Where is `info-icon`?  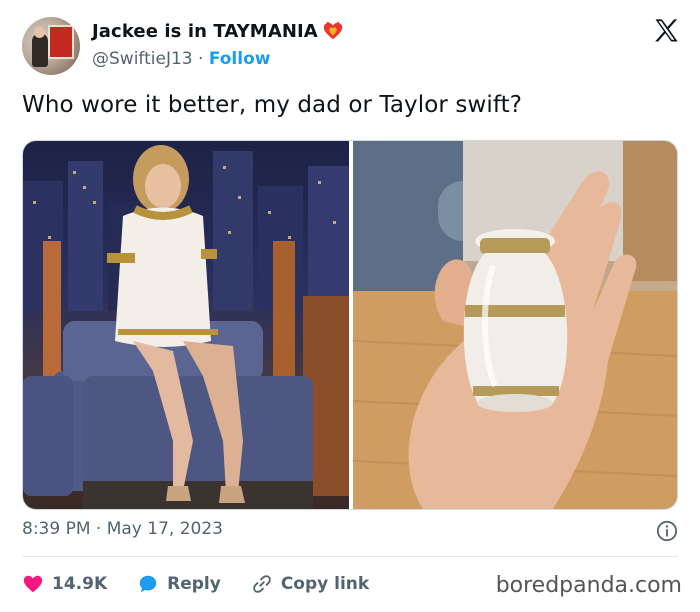
info-icon is located at coordinates (667, 531).